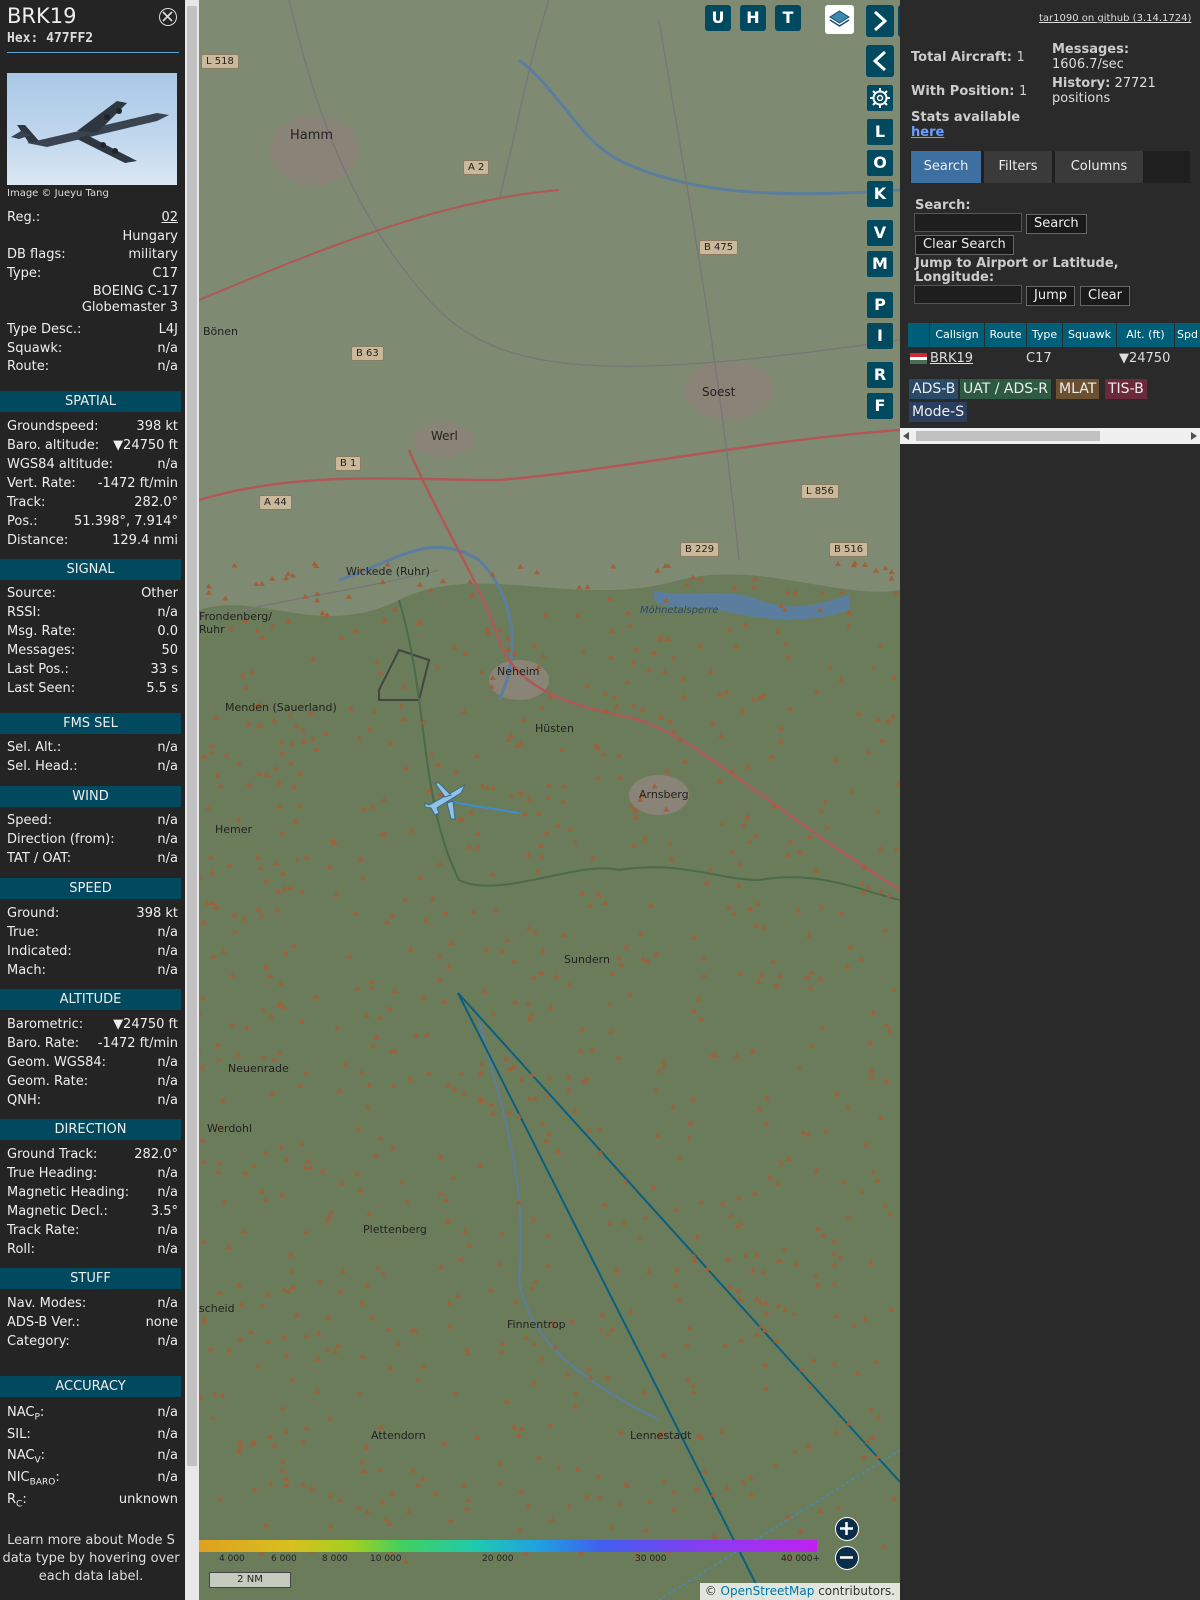 The height and width of the screenshot is (1600, 1200). I want to click on jump-input, so click(968, 294).